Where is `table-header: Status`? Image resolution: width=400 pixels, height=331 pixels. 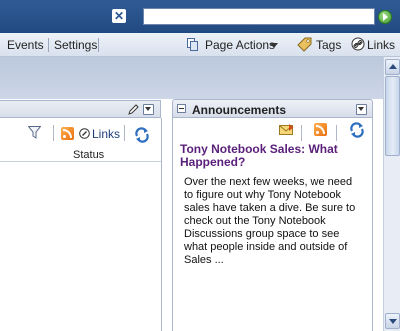 table-header: Status is located at coordinates (80, 155).